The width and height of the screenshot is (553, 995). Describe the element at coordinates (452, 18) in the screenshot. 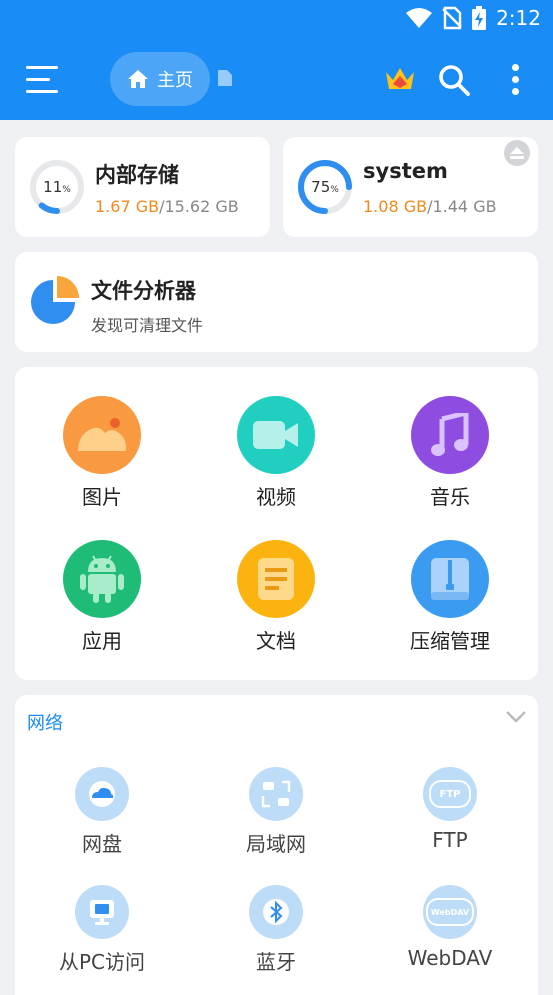

I see `no-sim-icon` at that location.